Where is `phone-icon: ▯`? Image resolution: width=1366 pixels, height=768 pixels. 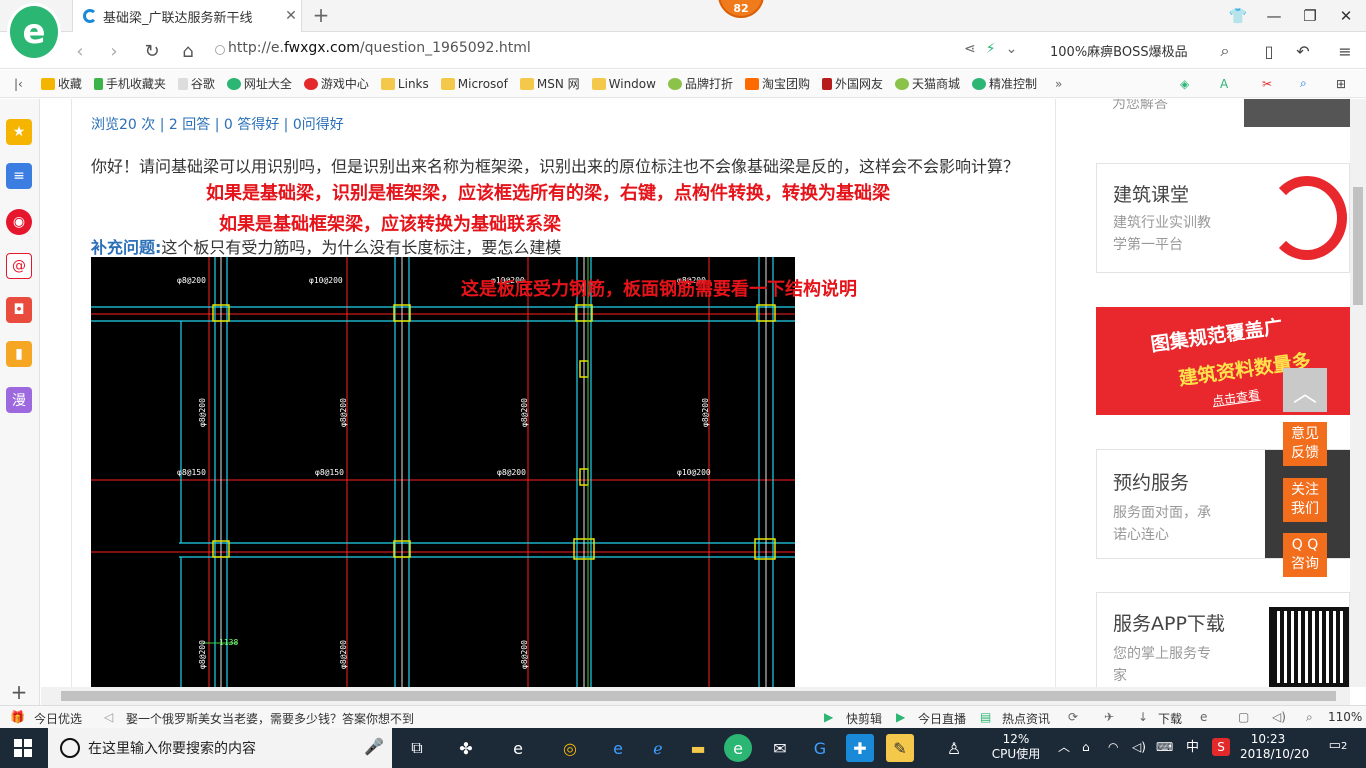
phone-icon: ▯ is located at coordinates (1269, 51).